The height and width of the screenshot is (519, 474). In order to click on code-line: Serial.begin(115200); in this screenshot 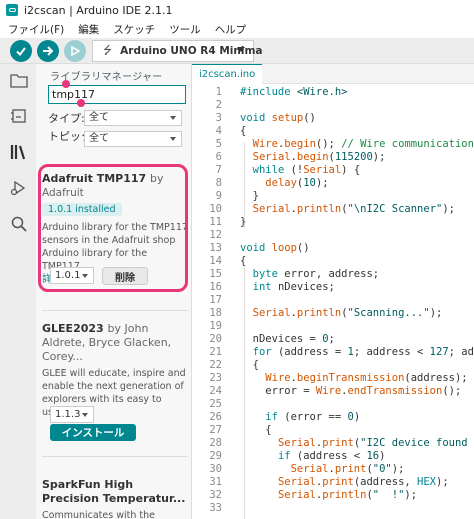, I will do `click(319, 157)`.